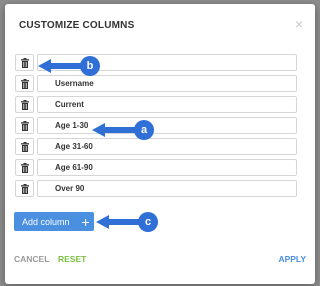  Describe the element at coordinates (85, 221) in the screenshot. I see `plus-icon: +` at that location.